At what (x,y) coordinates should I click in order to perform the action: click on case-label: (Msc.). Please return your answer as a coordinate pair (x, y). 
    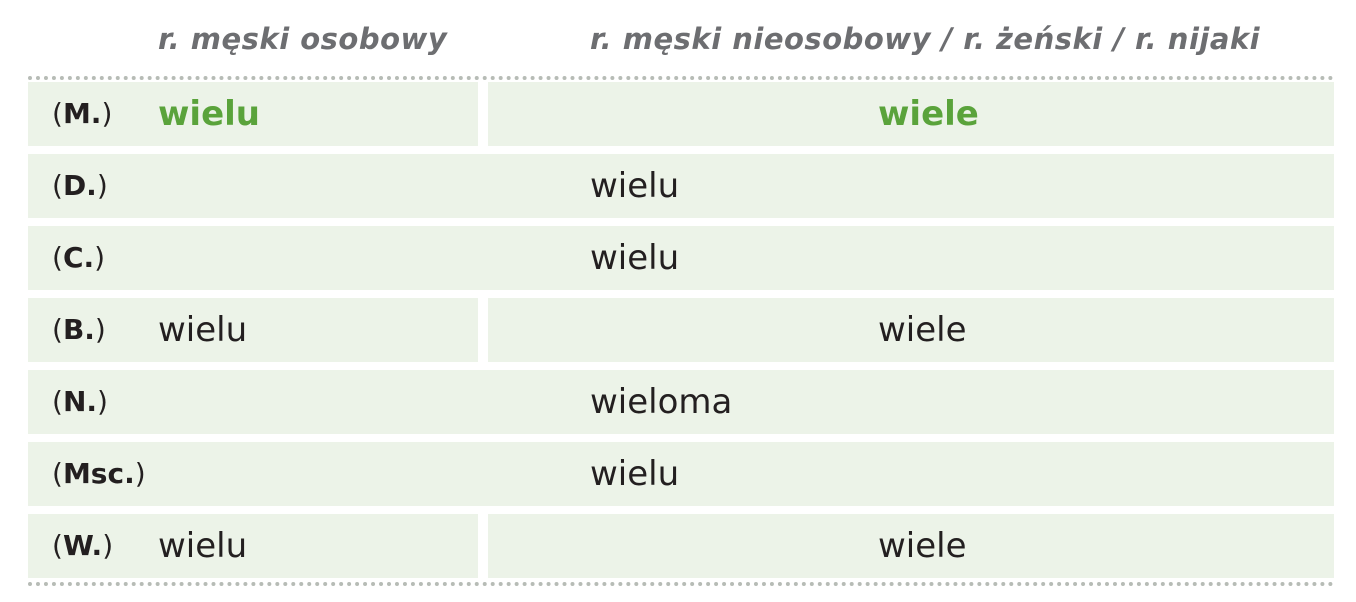
    Looking at the image, I should click on (99, 473).